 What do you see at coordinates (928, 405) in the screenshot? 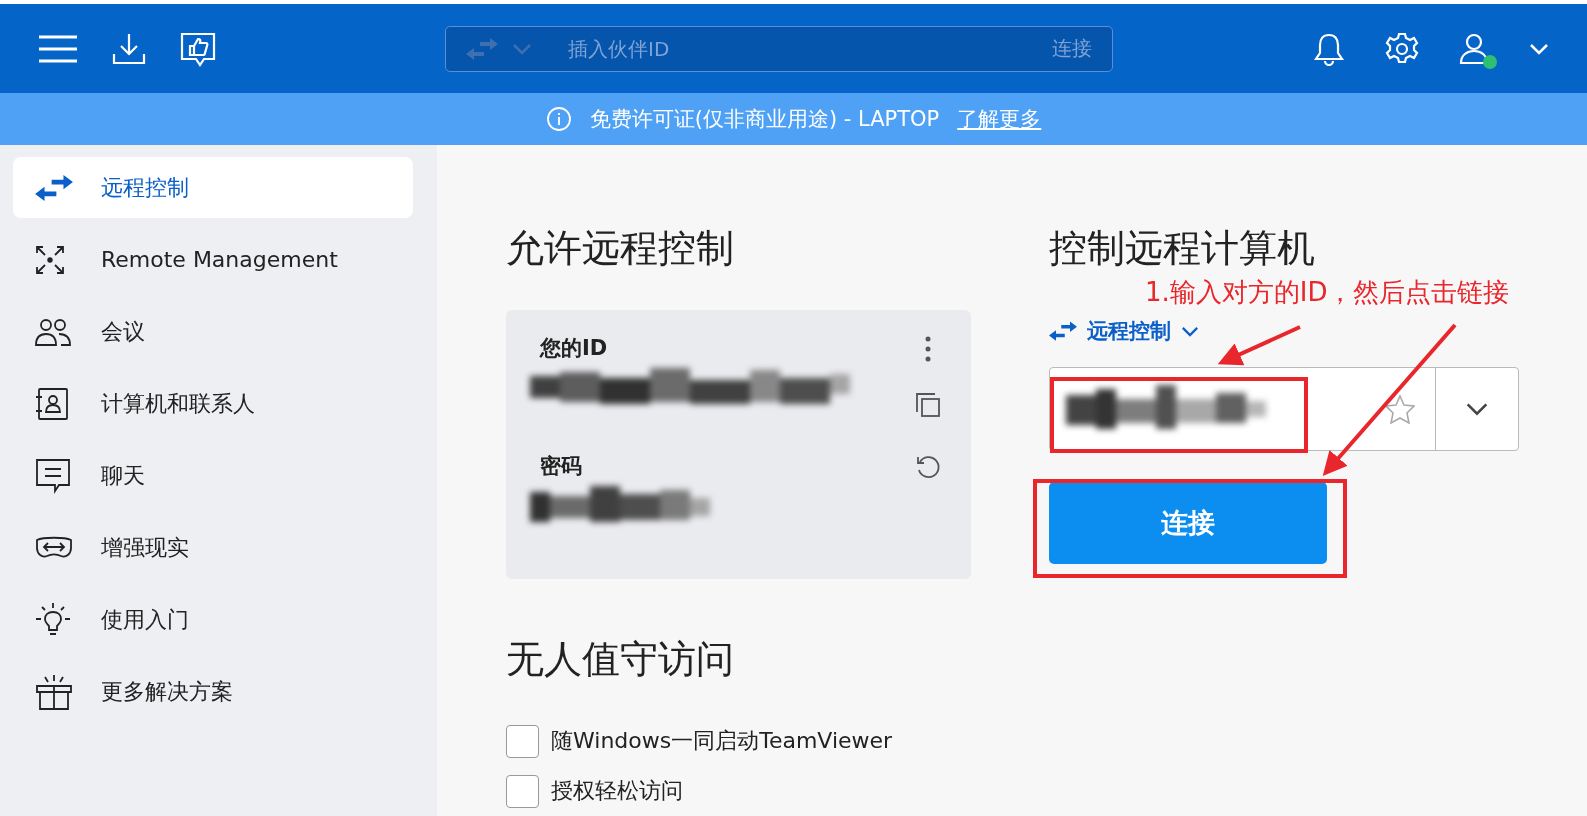
I see `copy-icon` at bounding box center [928, 405].